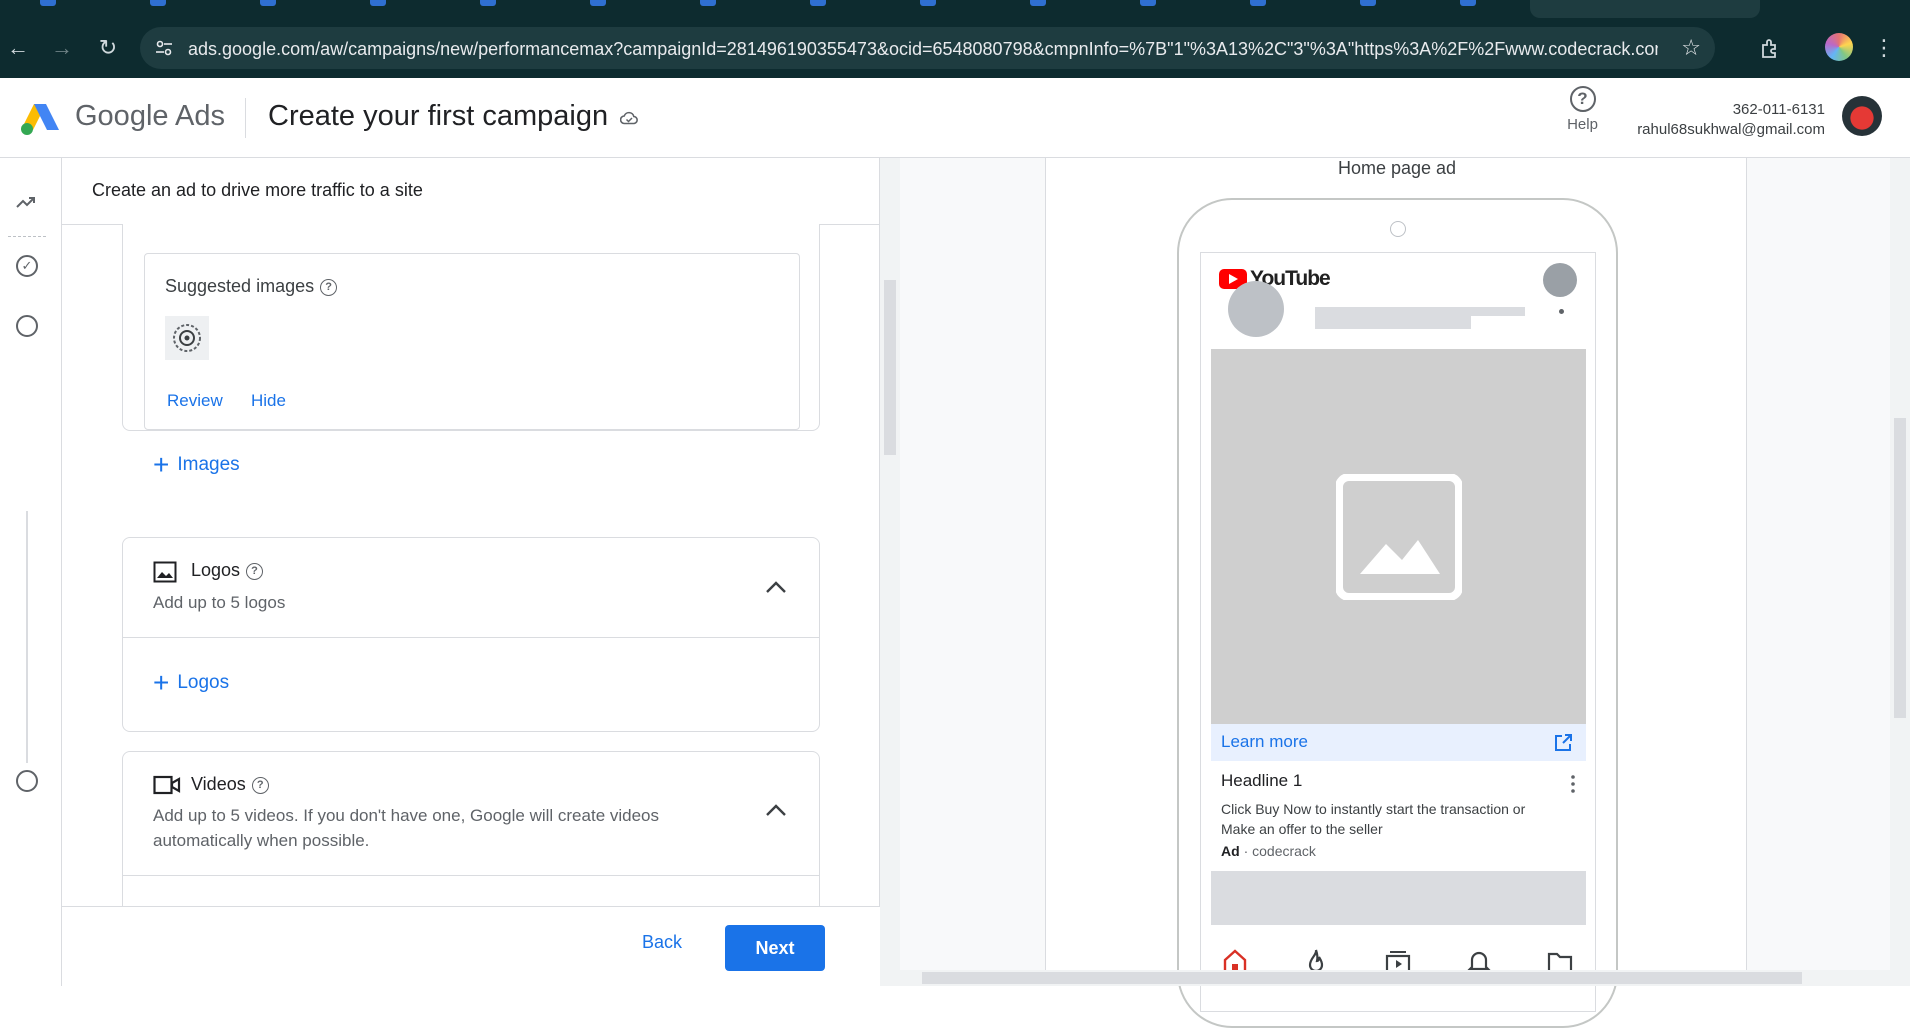 The image size is (1910, 1028). I want to click on extensions-icon, so click(1771, 48).